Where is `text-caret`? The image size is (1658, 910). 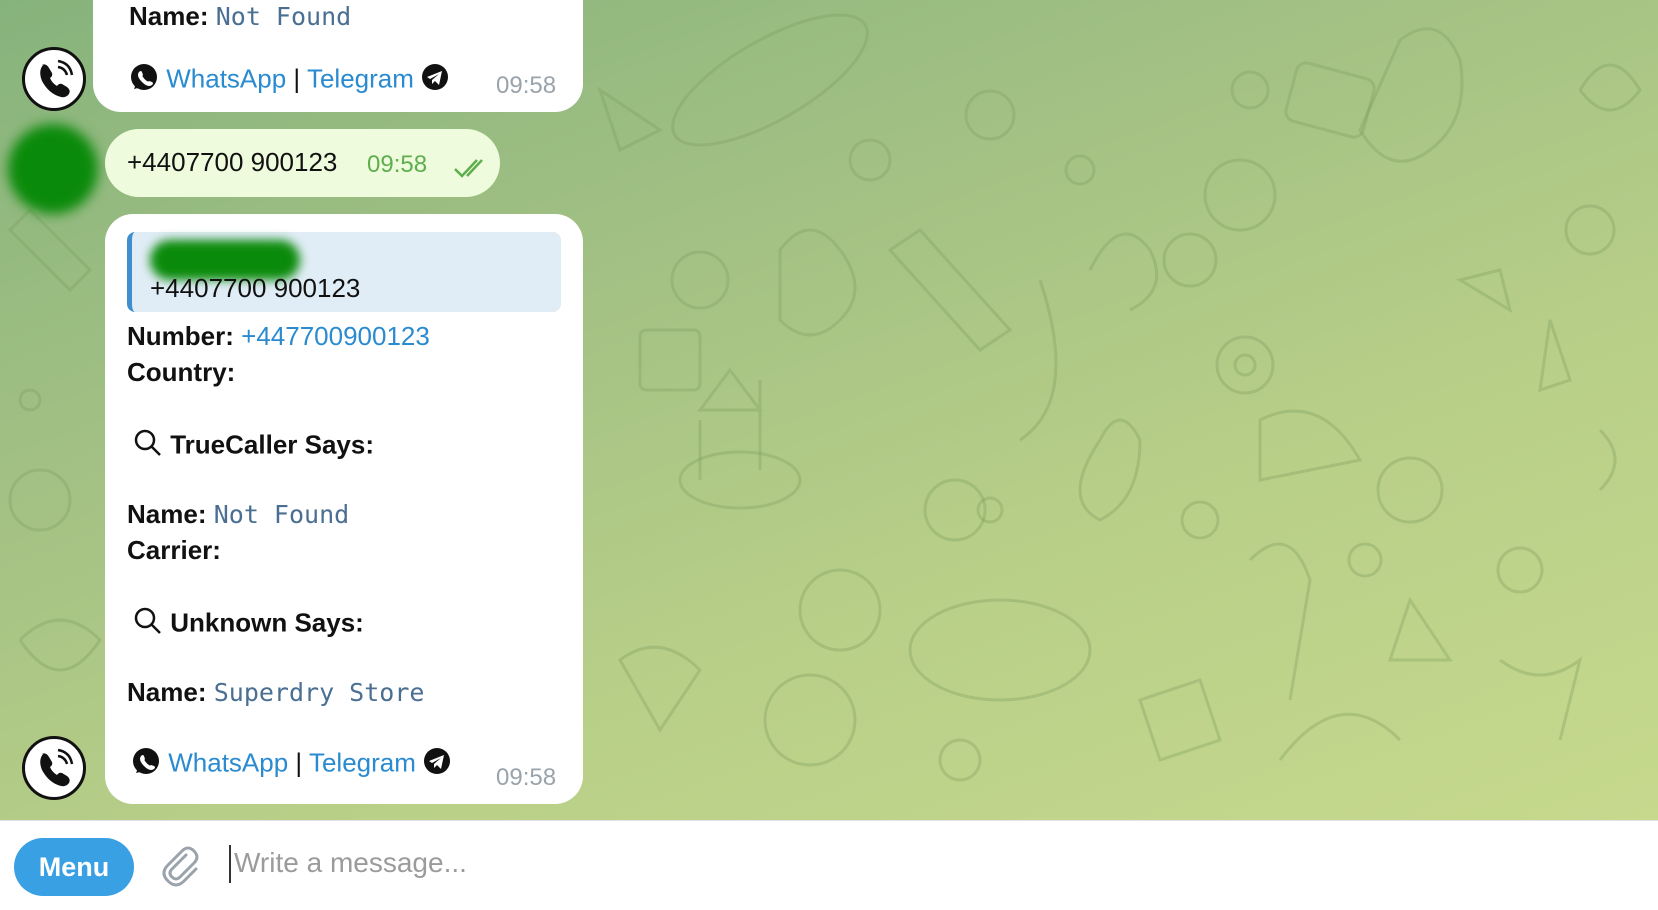
text-caret is located at coordinates (230, 864).